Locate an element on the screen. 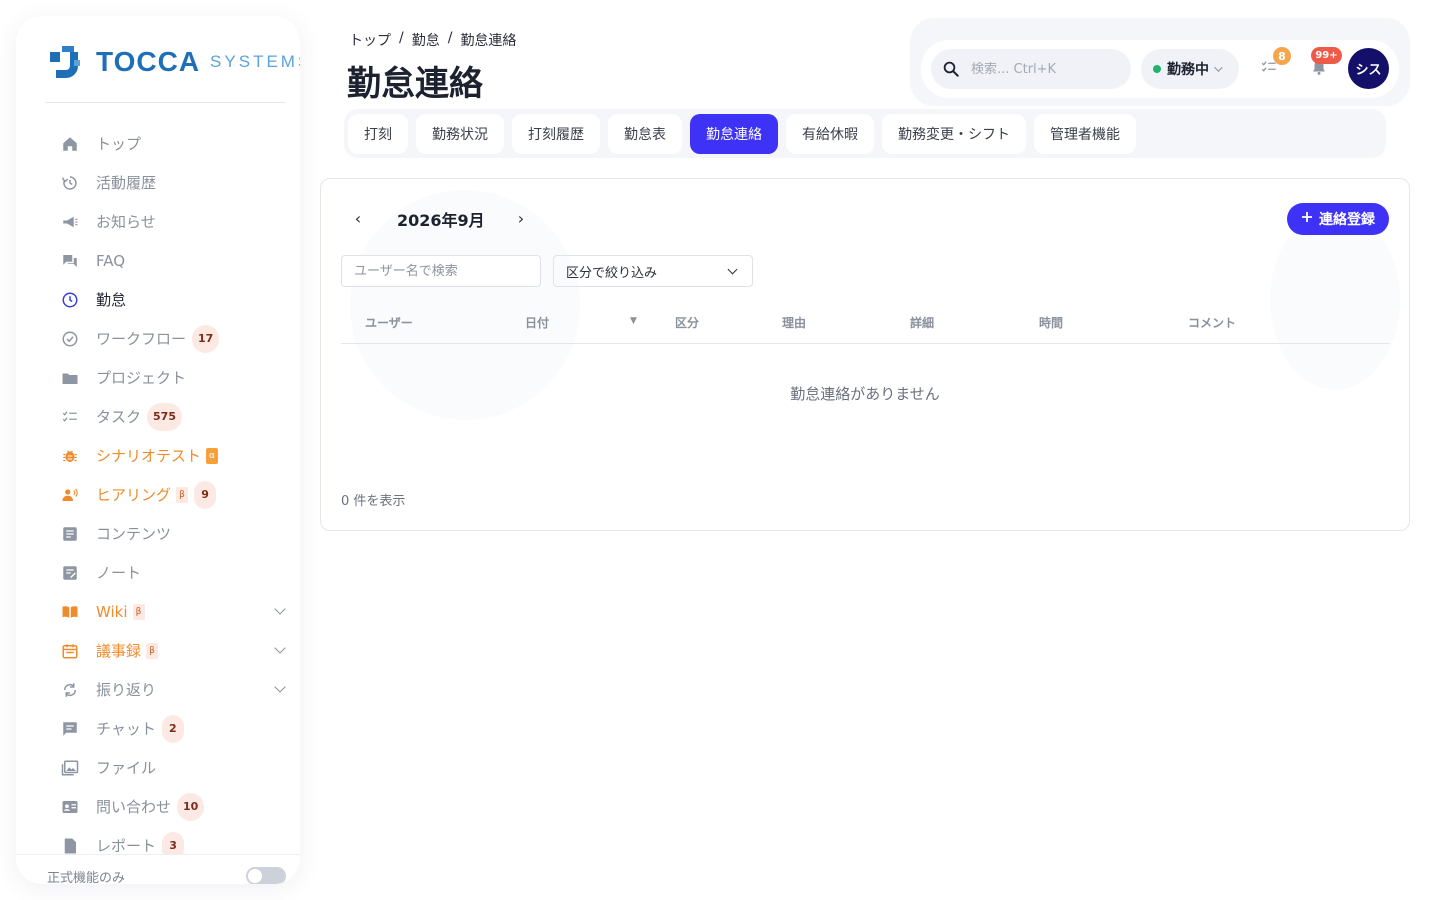 The image size is (1440, 900). count-badge: 575 is located at coordinates (164, 416).